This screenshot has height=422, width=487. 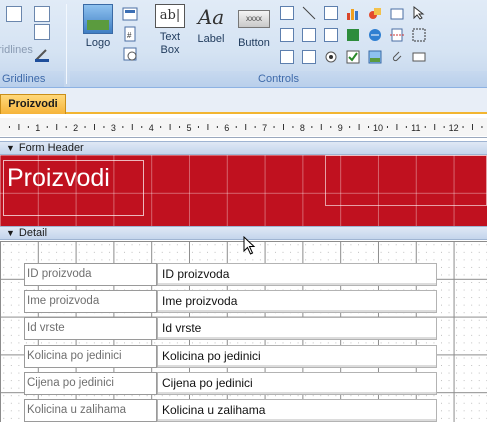 What do you see at coordinates (278, 79) in the screenshot?
I see `controls-group-label: Controls` at bounding box center [278, 79].